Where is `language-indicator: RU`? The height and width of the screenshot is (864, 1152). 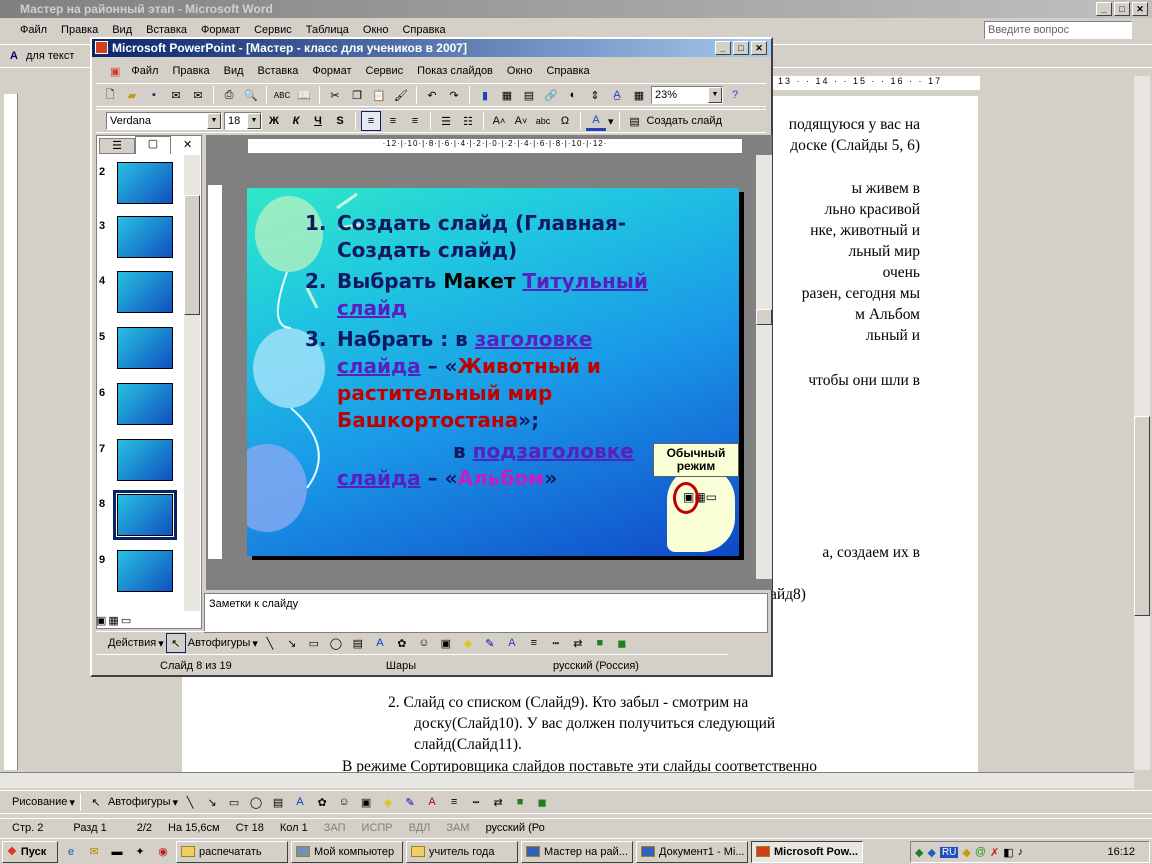 language-indicator: RU is located at coordinates (949, 852).